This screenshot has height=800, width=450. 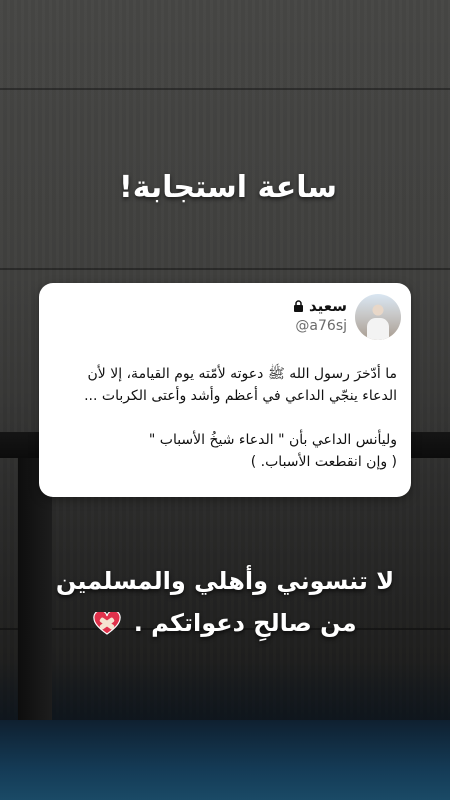 What do you see at coordinates (225, 581) in the screenshot?
I see `caption-line-1: لا تنسوني وأهلي والمسلمين` at bounding box center [225, 581].